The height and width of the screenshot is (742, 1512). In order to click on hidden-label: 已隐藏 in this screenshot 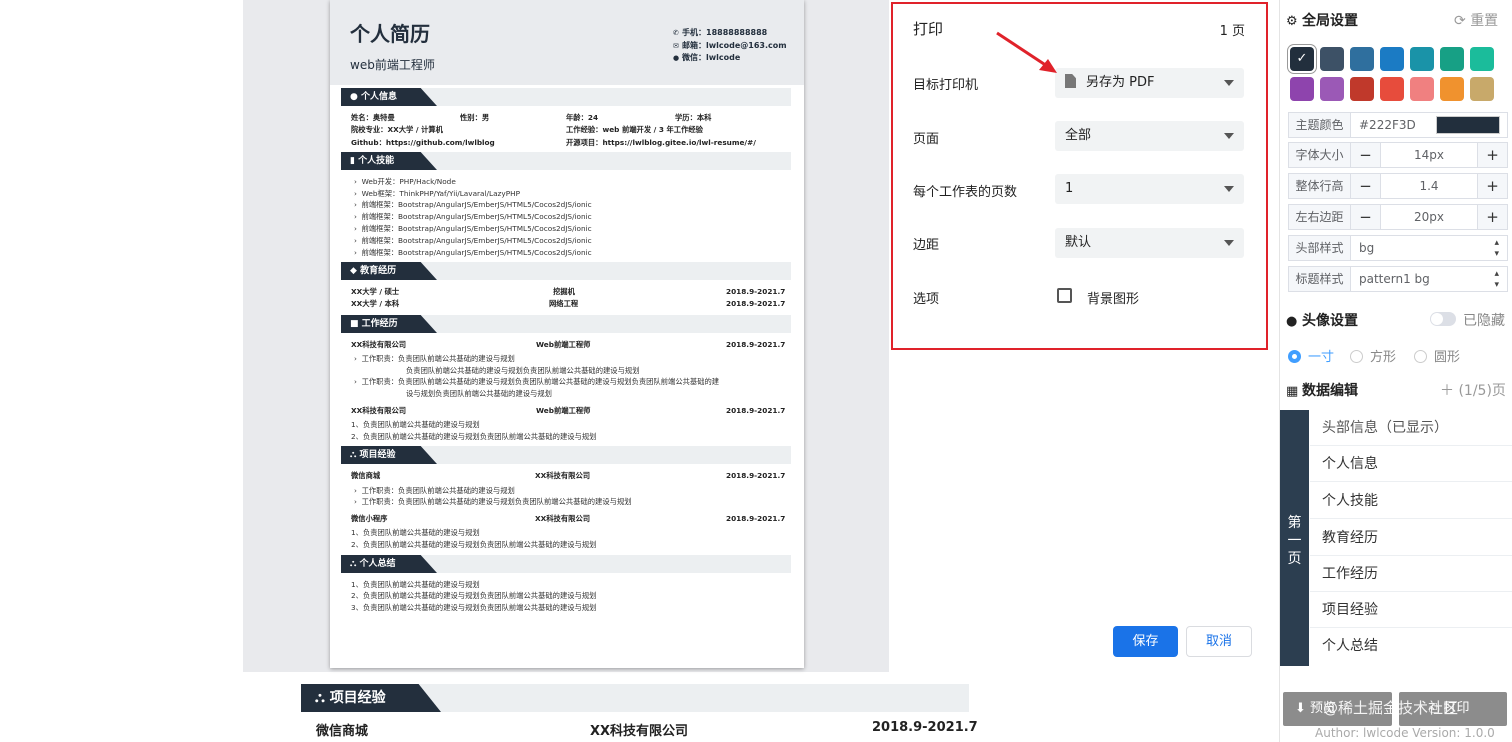, I will do `click(1484, 321)`.